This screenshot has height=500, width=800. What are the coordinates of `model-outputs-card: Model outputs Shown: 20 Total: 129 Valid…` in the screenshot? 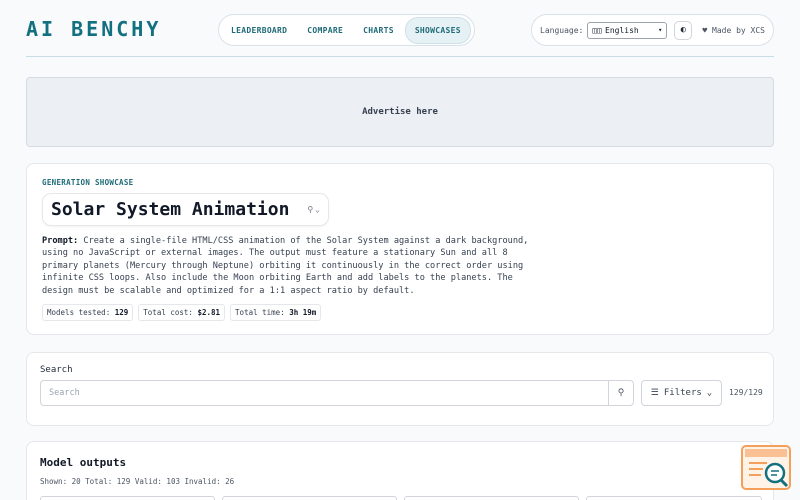 It's located at (400, 470).